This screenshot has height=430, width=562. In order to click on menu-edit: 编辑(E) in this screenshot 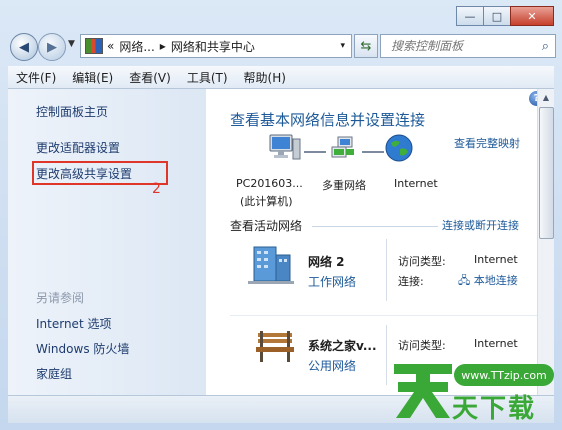, I will do `click(92, 77)`.